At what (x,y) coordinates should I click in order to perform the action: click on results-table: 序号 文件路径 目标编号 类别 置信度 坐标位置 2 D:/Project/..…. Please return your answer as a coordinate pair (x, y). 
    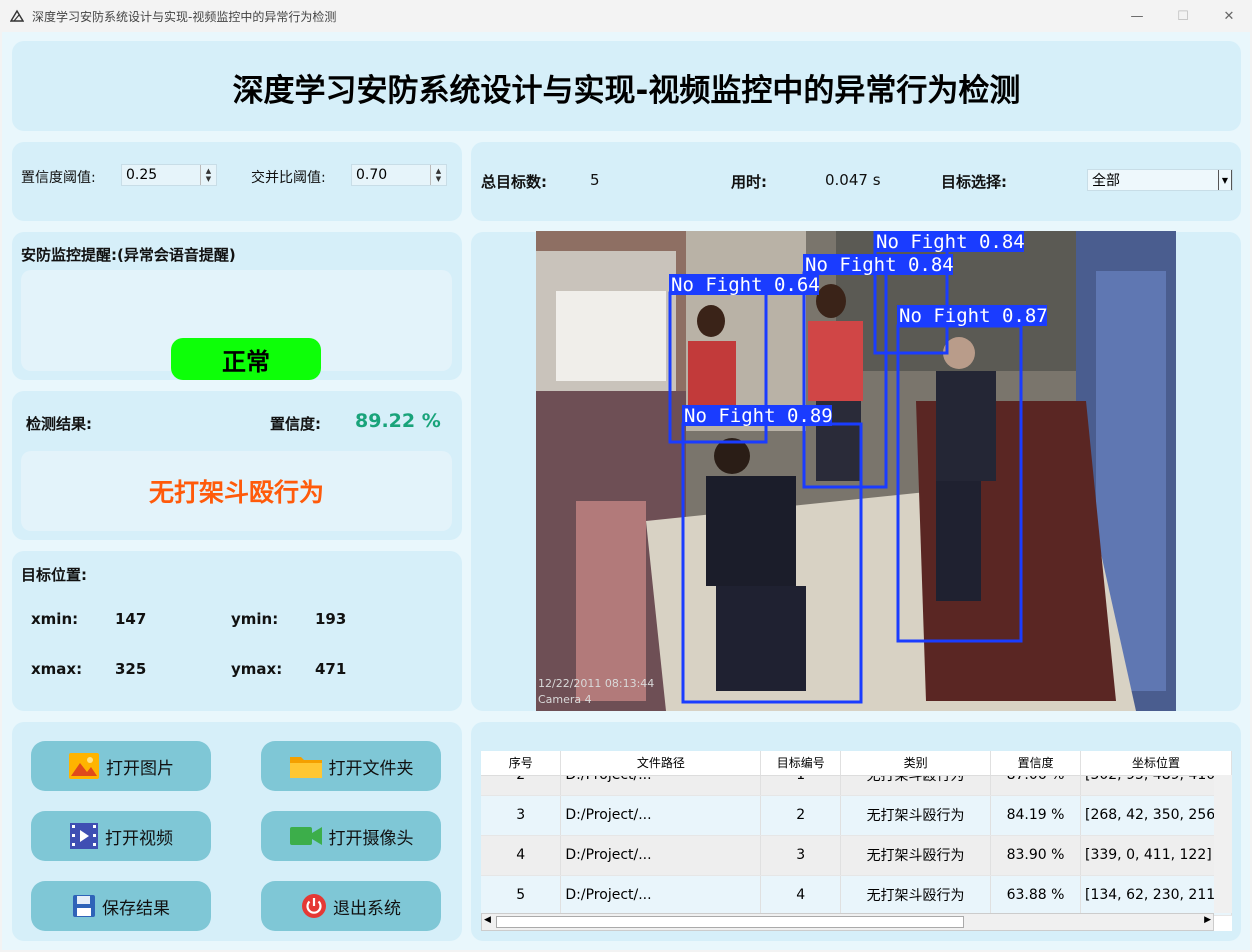
    Looking at the image, I should click on (856, 841).